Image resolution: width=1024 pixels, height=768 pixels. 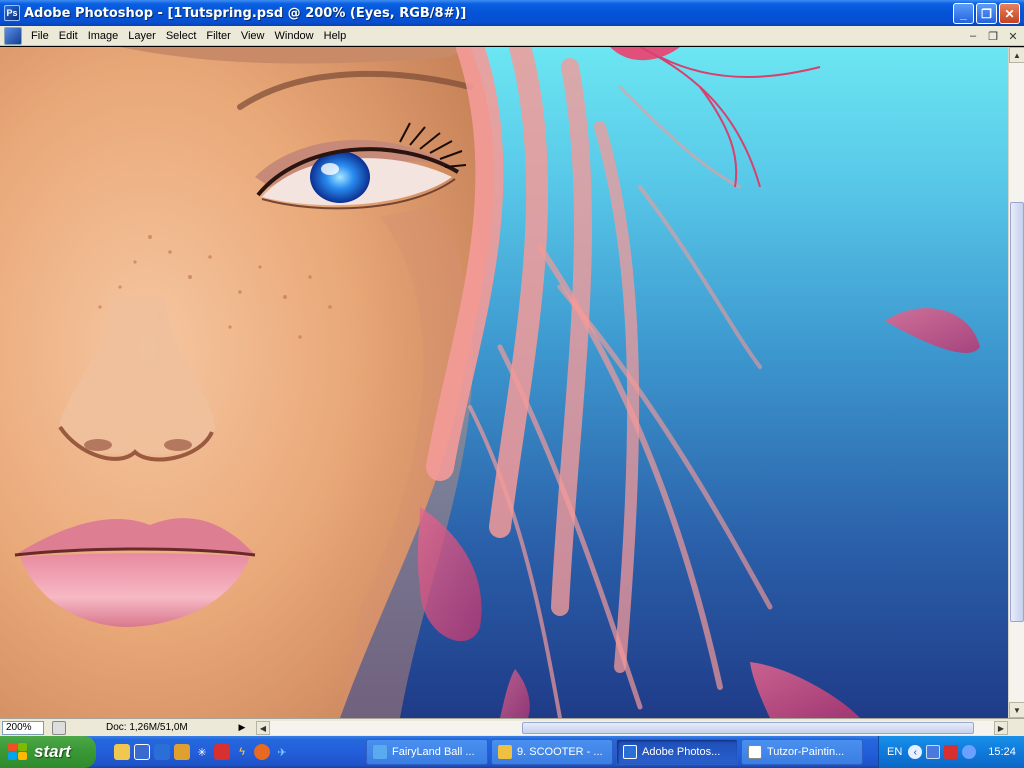 What do you see at coordinates (181, 36) in the screenshot?
I see `menu-select: Select` at bounding box center [181, 36].